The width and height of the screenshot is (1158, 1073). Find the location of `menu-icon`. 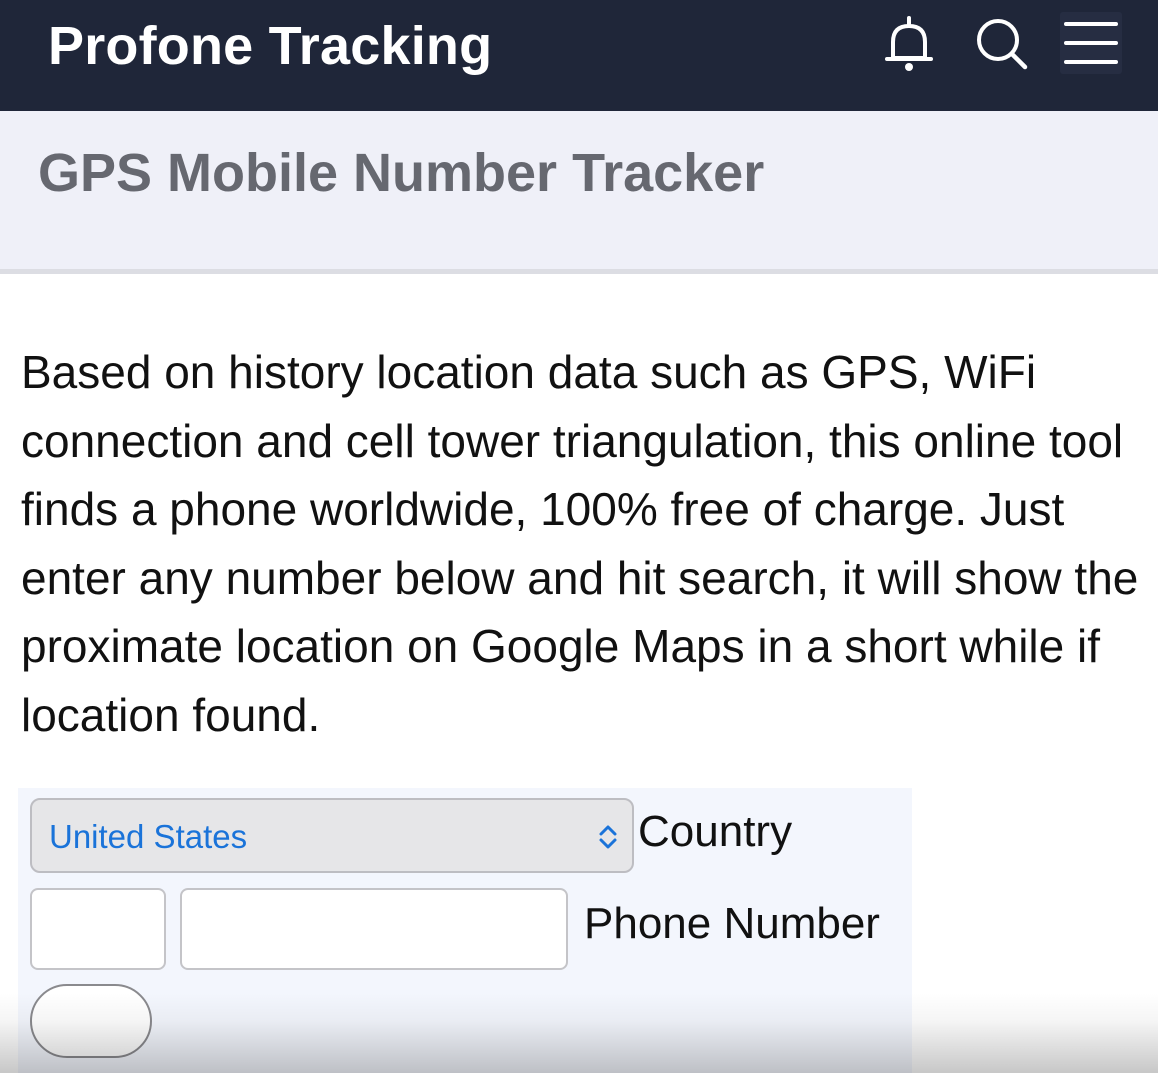

menu-icon is located at coordinates (1091, 43).